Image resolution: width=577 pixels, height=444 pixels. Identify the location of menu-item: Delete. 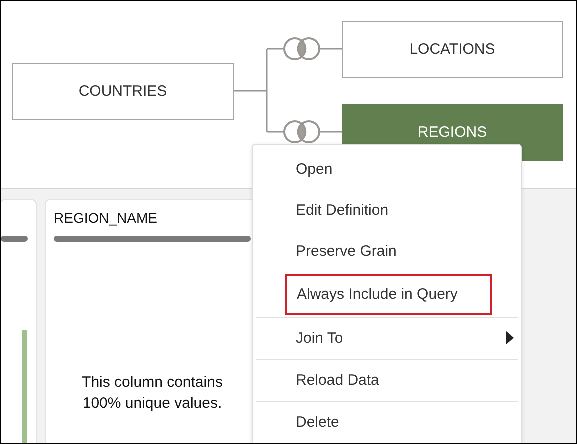
(387, 422).